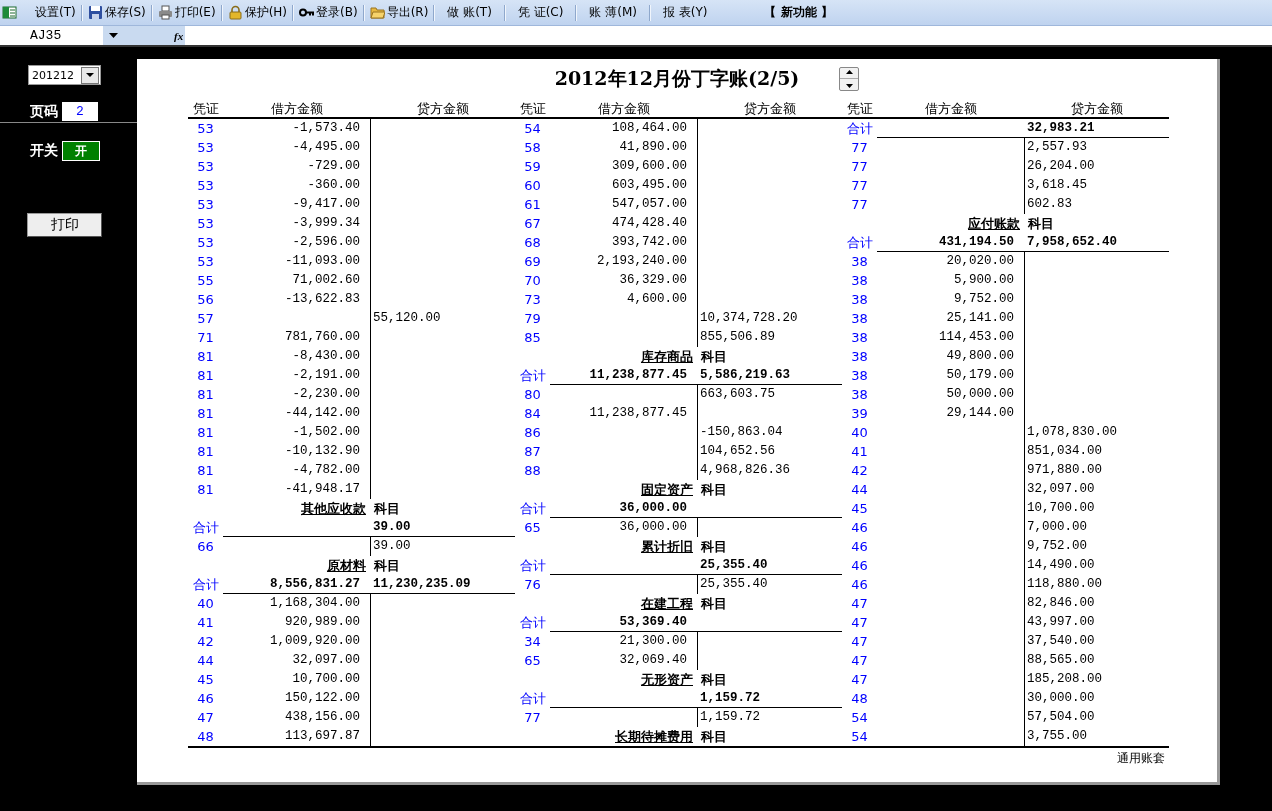 The image size is (1272, 811). Describe the element at coordinates (654, 737) in the screenshot. I see `account-name: 长期待摊费用` at that location.